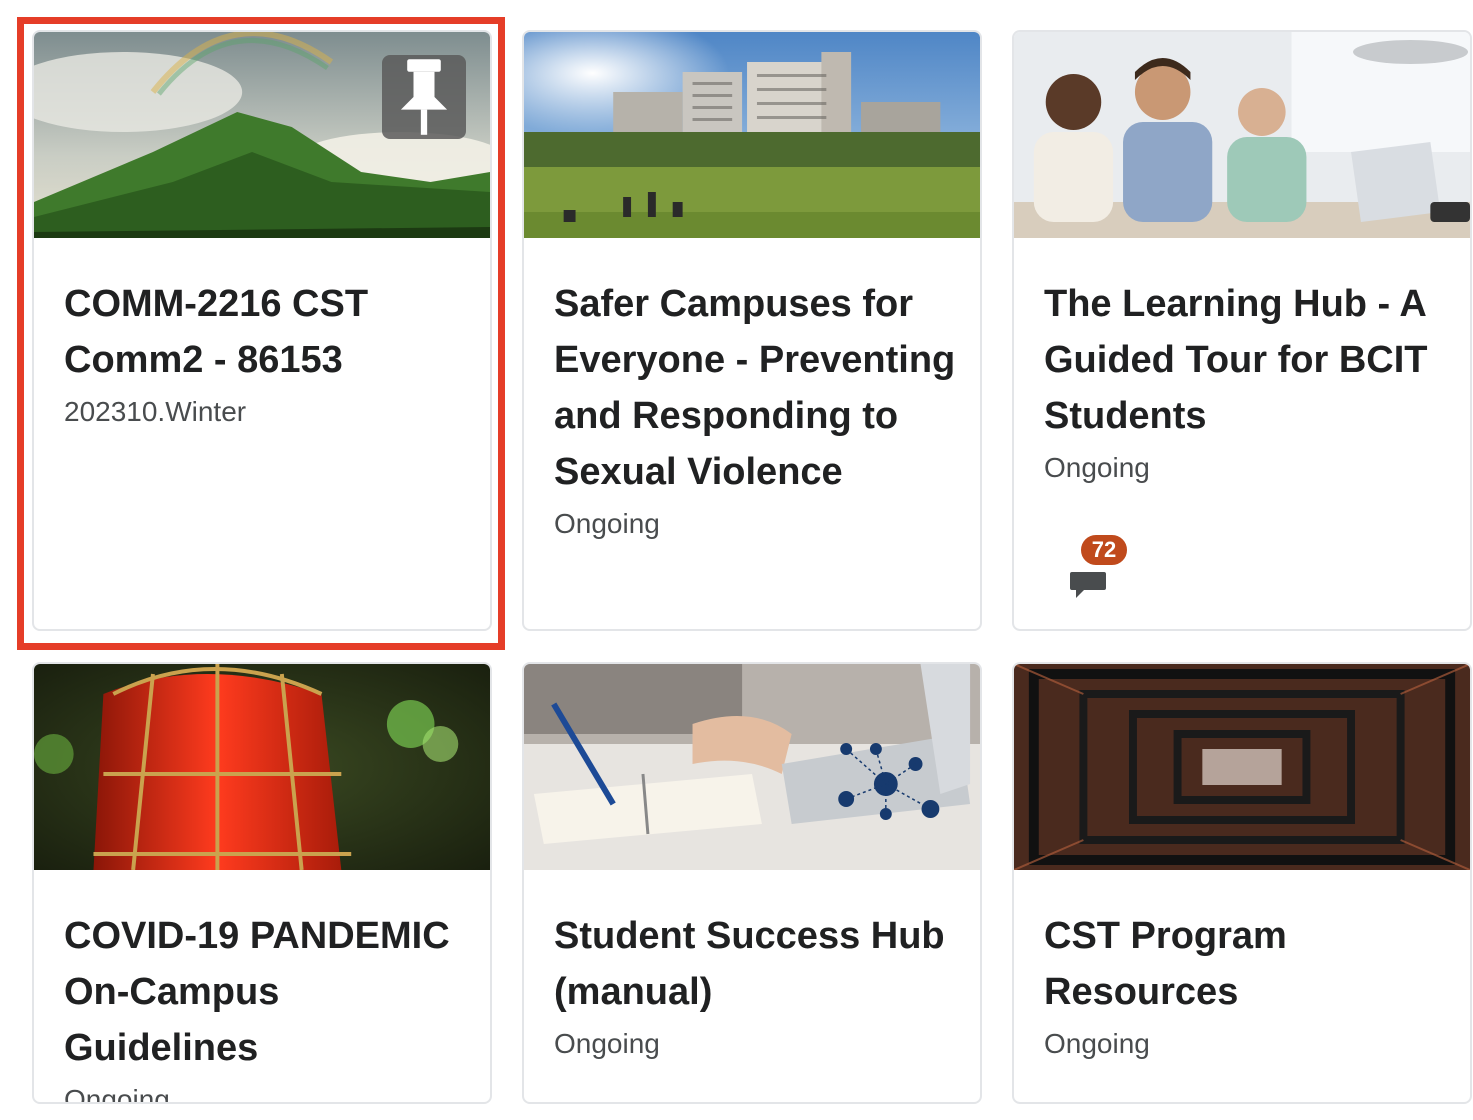 Image resolution: width=1473 pixels, height=1120 pixels. What do you see at coordinates (265, 332) in the screenshot?
I see `course-title: COMM-2216 CST Comm2 - 86153` at bounding box center [265, 332].